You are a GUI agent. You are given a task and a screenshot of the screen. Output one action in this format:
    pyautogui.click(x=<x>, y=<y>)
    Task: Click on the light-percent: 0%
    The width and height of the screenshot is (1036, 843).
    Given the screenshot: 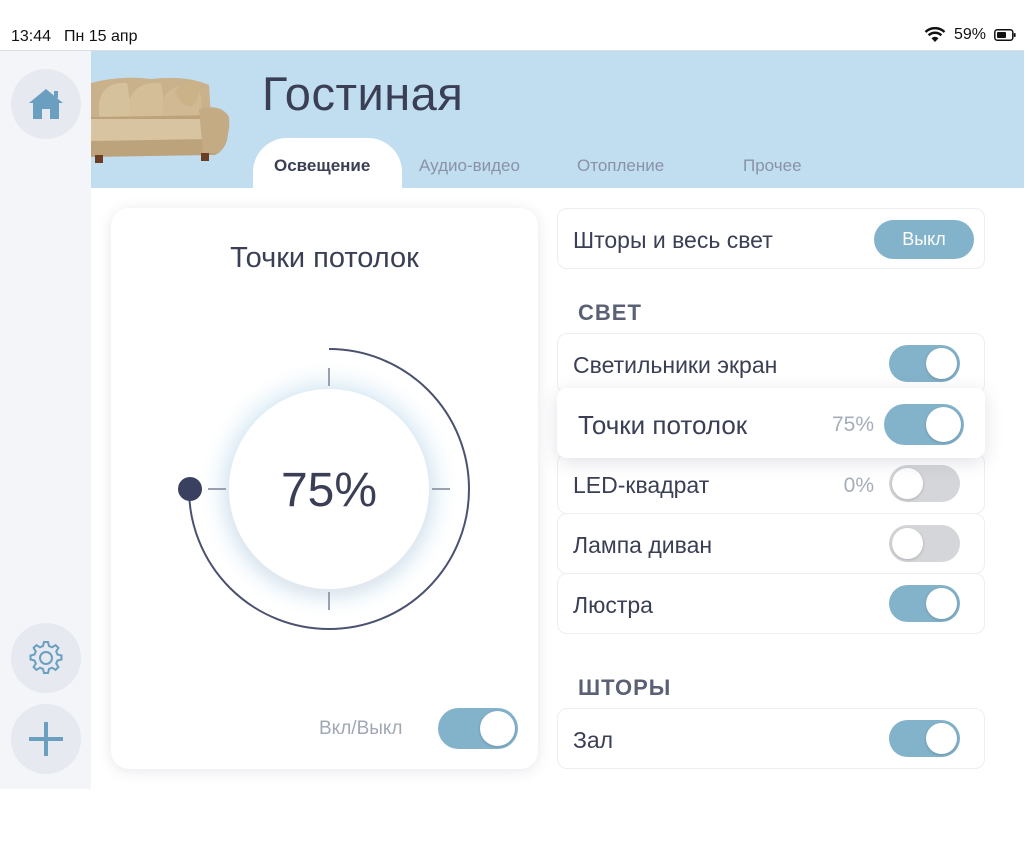 What is the action you would take?
    pyautogui.click(x=858, y=485)
    